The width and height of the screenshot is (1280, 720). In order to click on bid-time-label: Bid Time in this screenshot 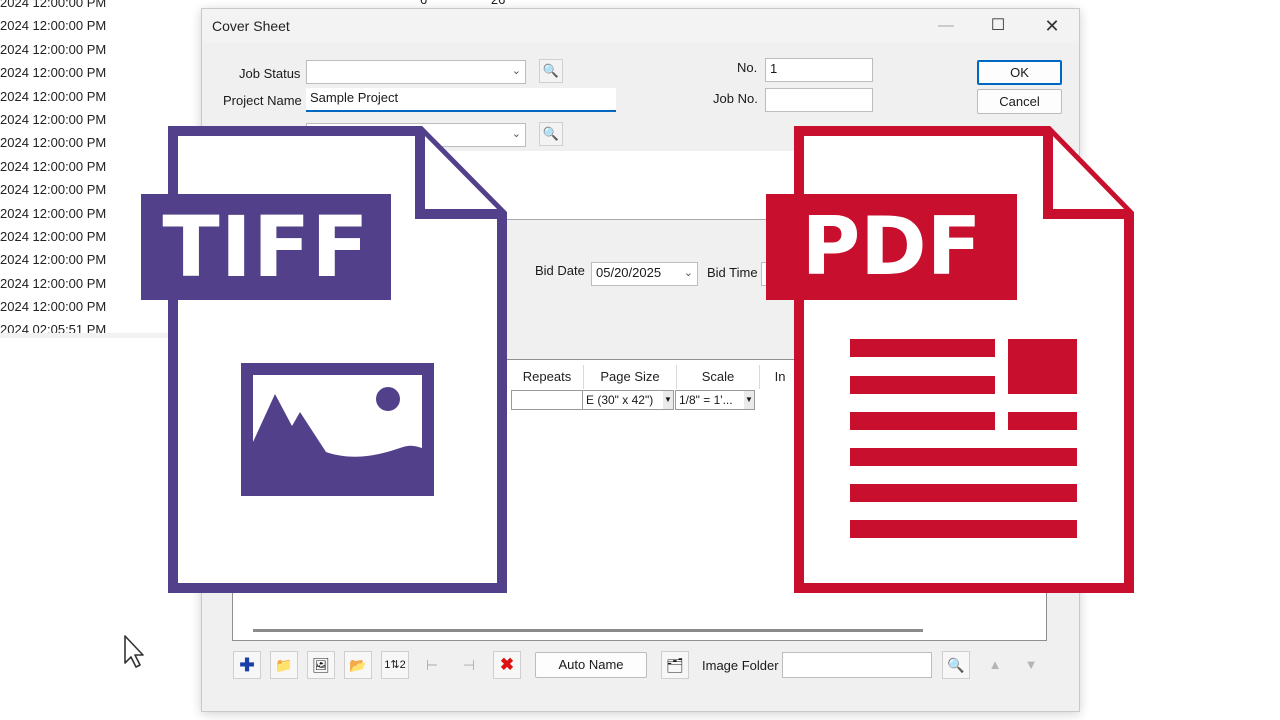, I will do `click(732, 272)`.